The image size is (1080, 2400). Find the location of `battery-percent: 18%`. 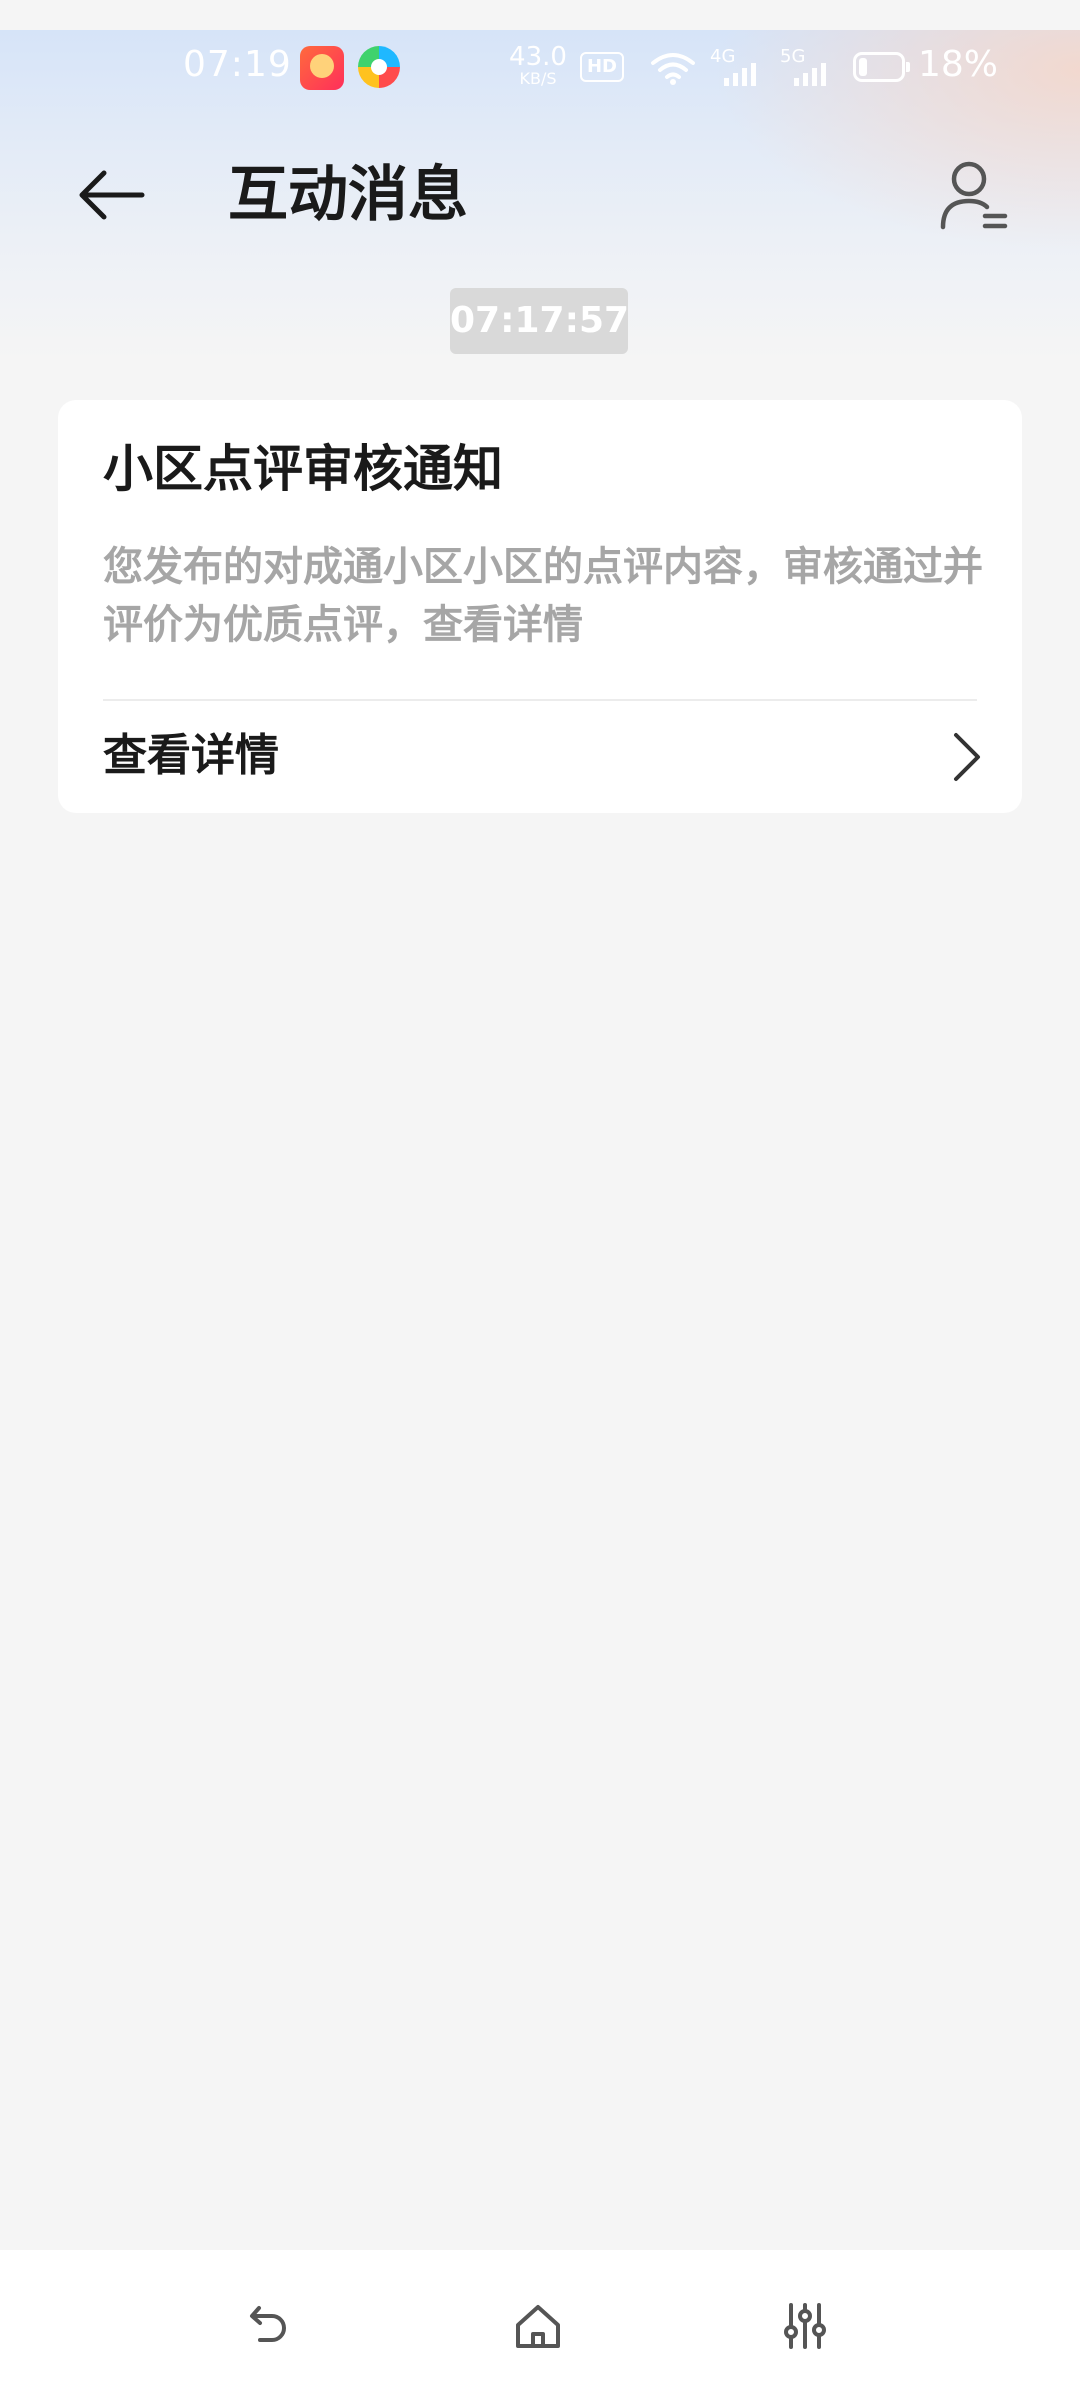

battery-percent: 18% is located at coordinates (958, 64).